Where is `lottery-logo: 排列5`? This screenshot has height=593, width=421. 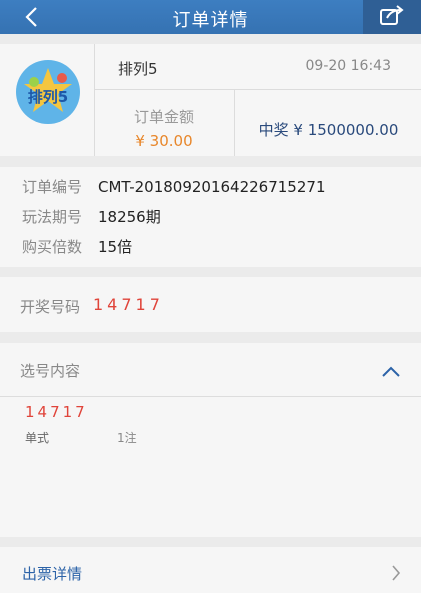
lottery-logo: 排列5 is located at coordinates (48, 92).